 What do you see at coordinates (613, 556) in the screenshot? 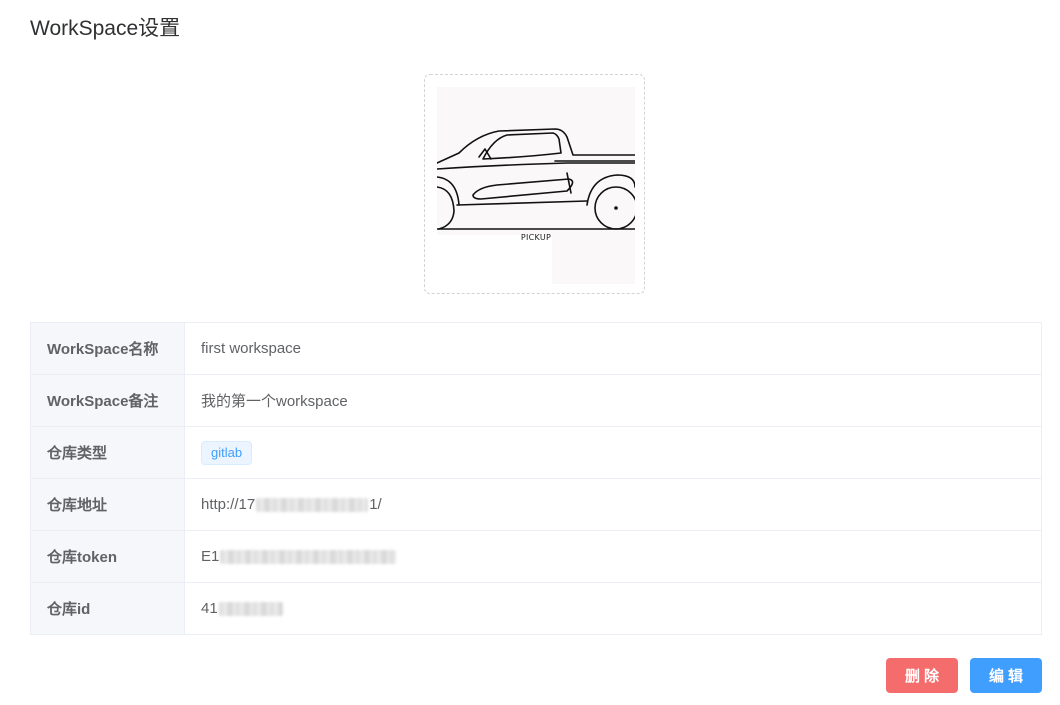
I see `repo-token-value: E1` at bounding box center [613, 556].